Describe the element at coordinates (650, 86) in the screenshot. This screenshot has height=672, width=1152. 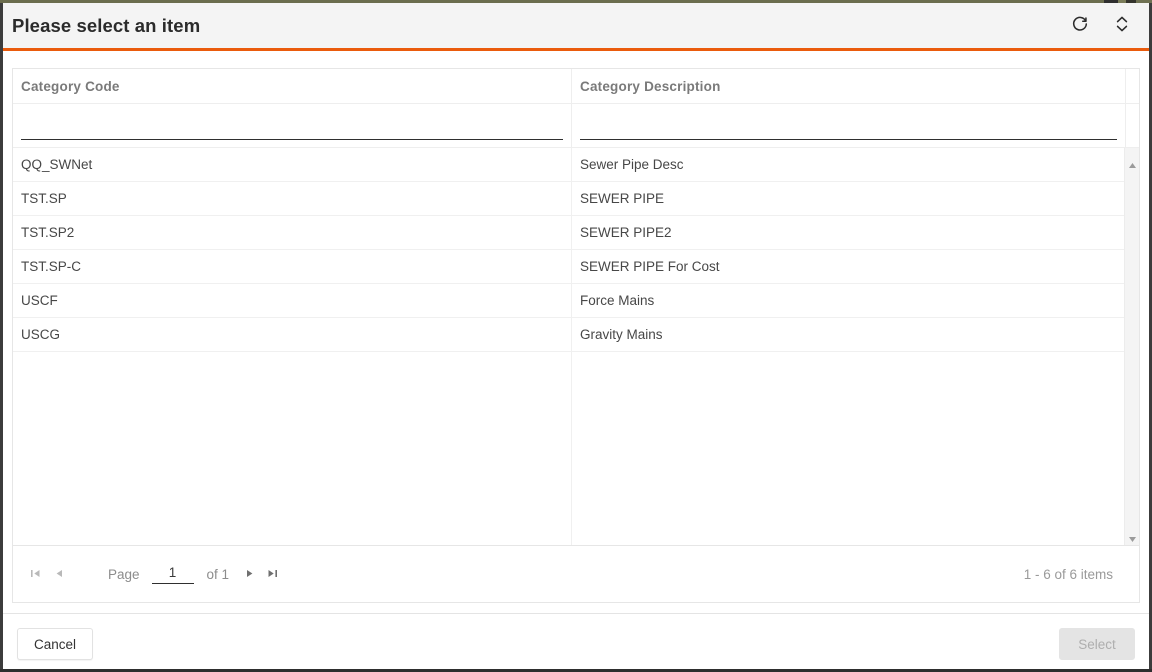
I see `column-header-label: Category Description` at that location.